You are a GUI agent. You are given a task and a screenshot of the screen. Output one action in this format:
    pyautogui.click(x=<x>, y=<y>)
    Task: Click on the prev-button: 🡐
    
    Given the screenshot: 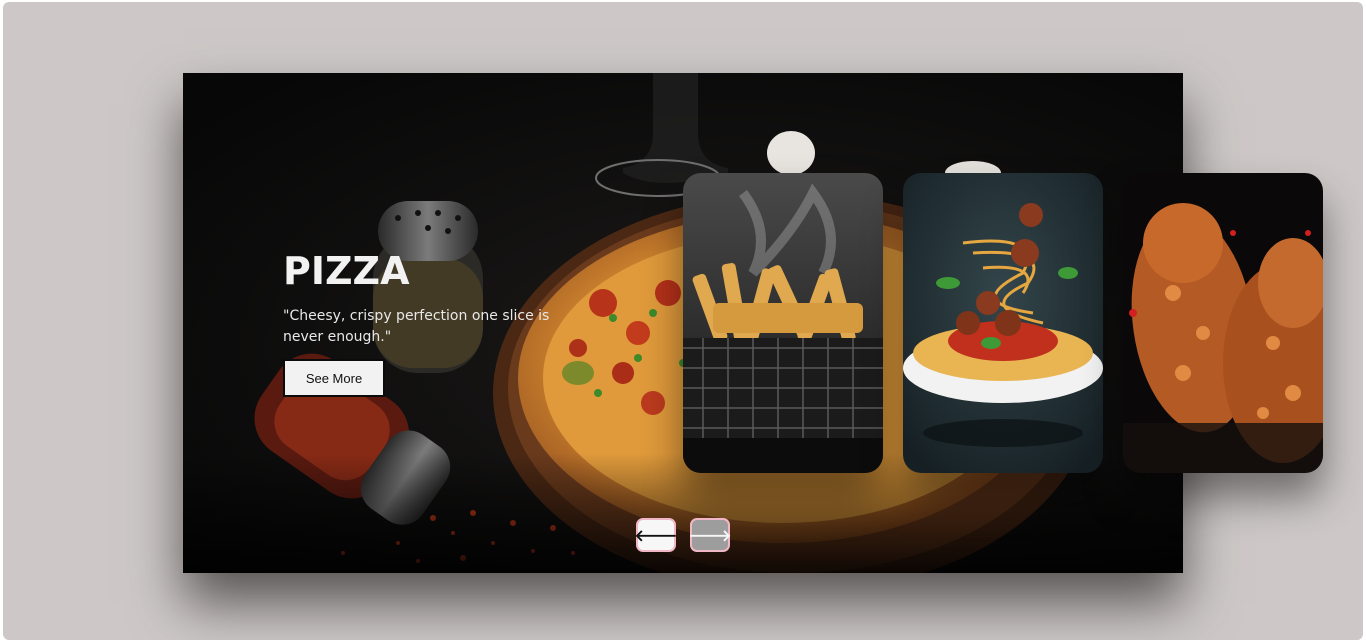 What is the action you would take?
    pyautogui.click(x=656, y=535)
    